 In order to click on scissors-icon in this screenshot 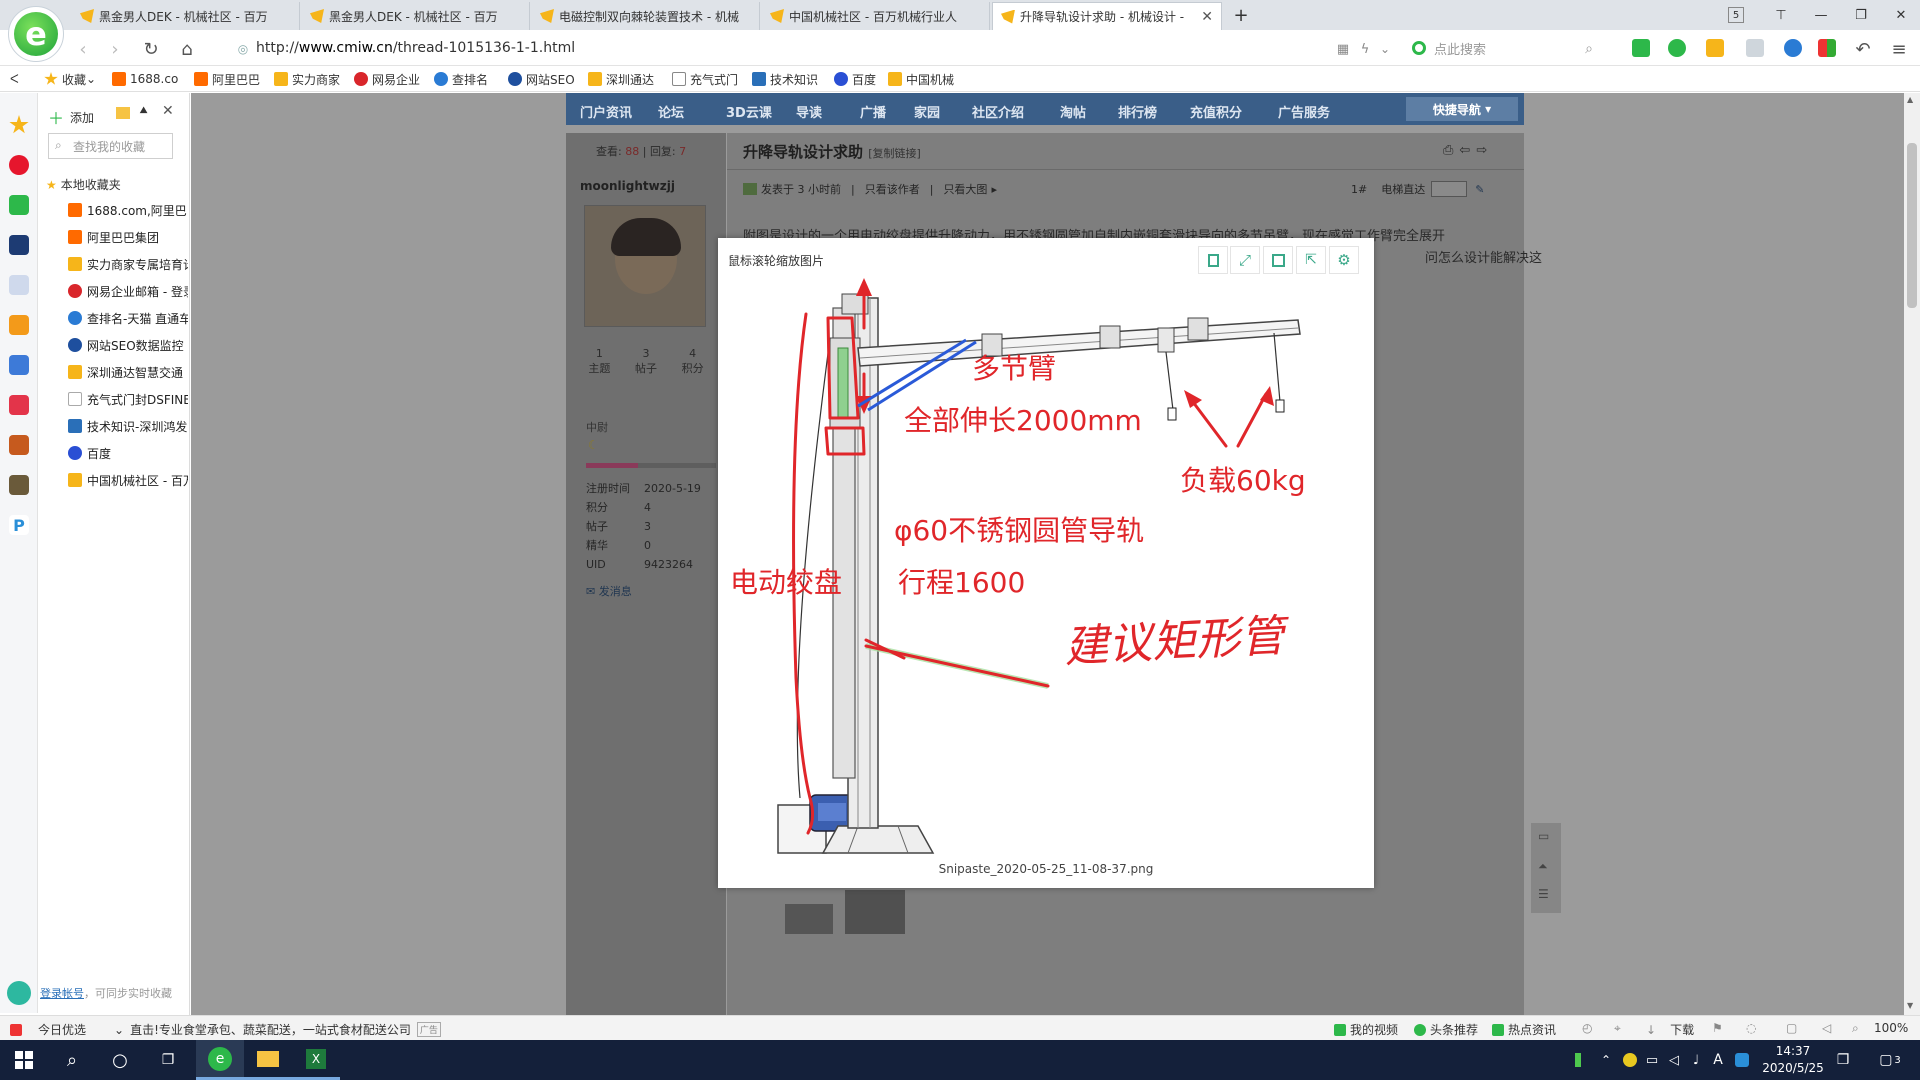, I will do `click(1641, 48)`.